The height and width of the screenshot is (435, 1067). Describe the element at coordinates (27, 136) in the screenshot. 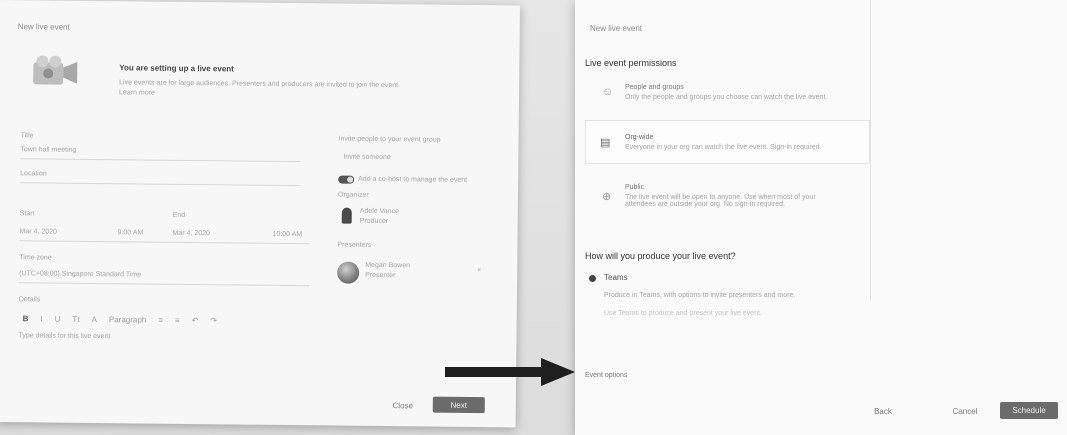

I see `title-label: Title` at that location.